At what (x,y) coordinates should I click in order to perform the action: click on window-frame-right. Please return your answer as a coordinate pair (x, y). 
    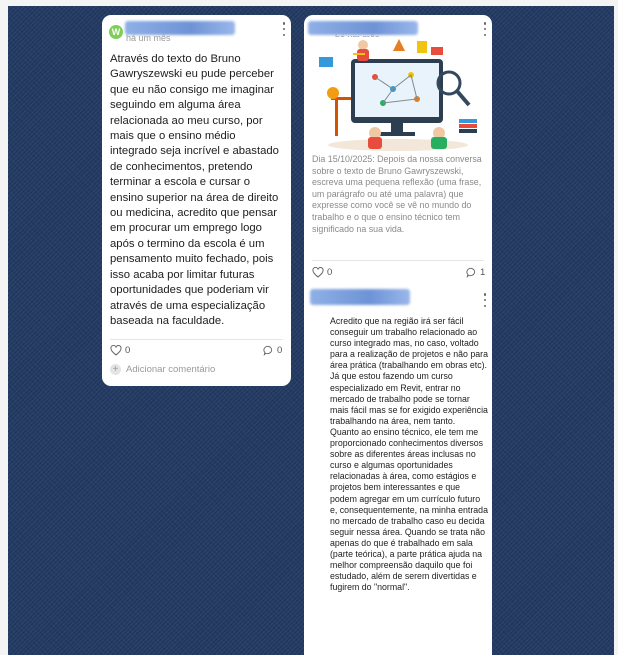
    Looking at the image, I should click on (616, 327).